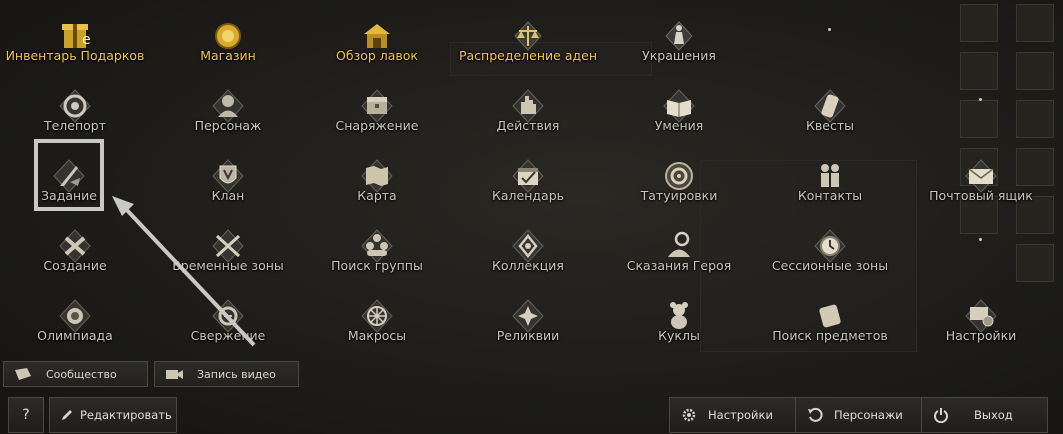 The width and height of the screenshot is (1063, 434). Describe the element at coordinates (830, 321) in the screenshot. I see `menu-item-item-search: Поиск предметов` at that location.